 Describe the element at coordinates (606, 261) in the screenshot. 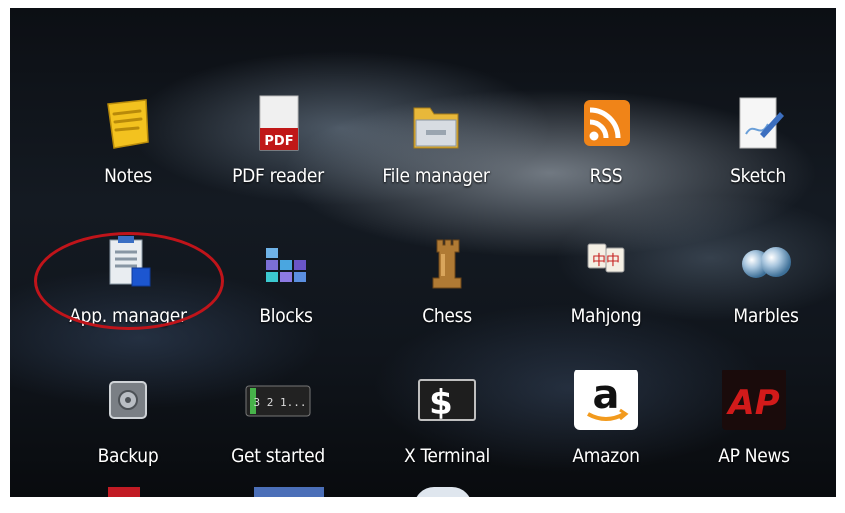

I see `mahjong-icon-text: 中中` at that location.